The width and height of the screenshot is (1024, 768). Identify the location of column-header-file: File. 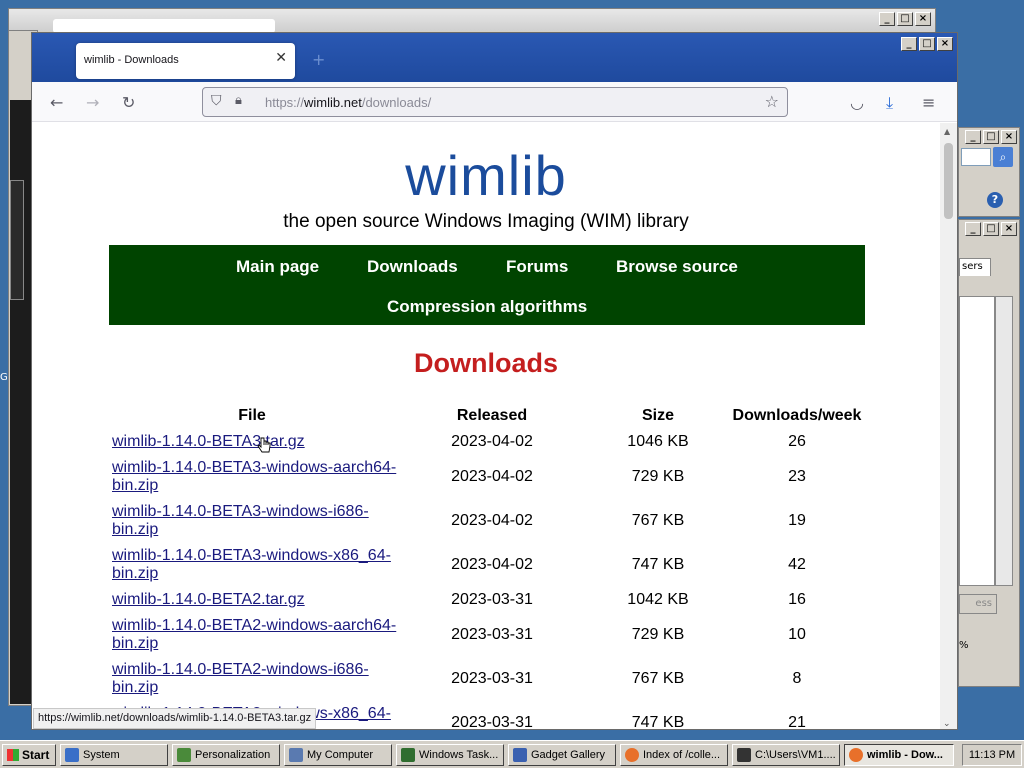
(252, 415).